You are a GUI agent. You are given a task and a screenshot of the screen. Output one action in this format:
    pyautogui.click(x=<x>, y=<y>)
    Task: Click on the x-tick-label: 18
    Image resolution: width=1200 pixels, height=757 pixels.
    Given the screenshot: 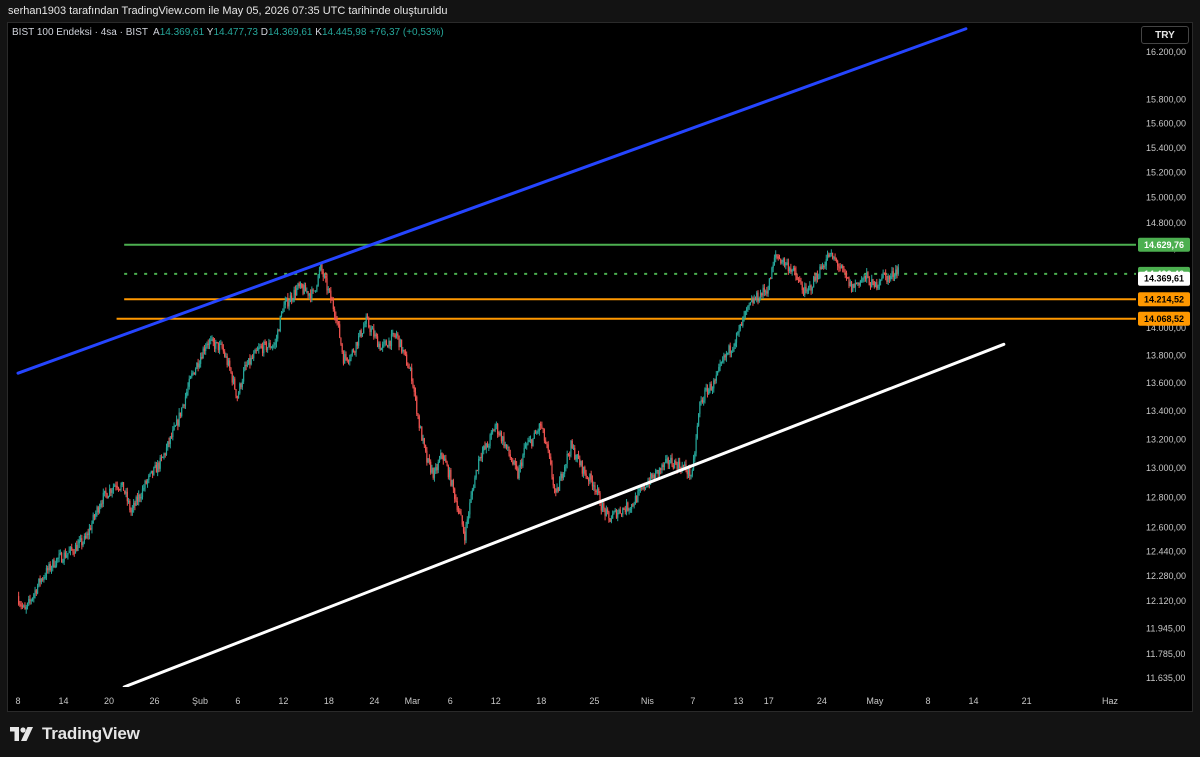 What is the action you would take?
    pyautogui.click(x=541, y=701)
    